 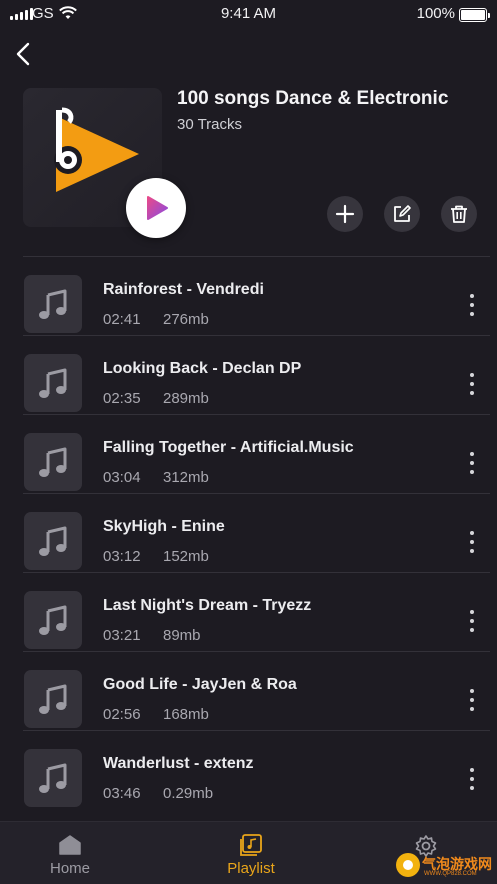 I want to click on track-duration: 02:35, so click(x=122, y=398).